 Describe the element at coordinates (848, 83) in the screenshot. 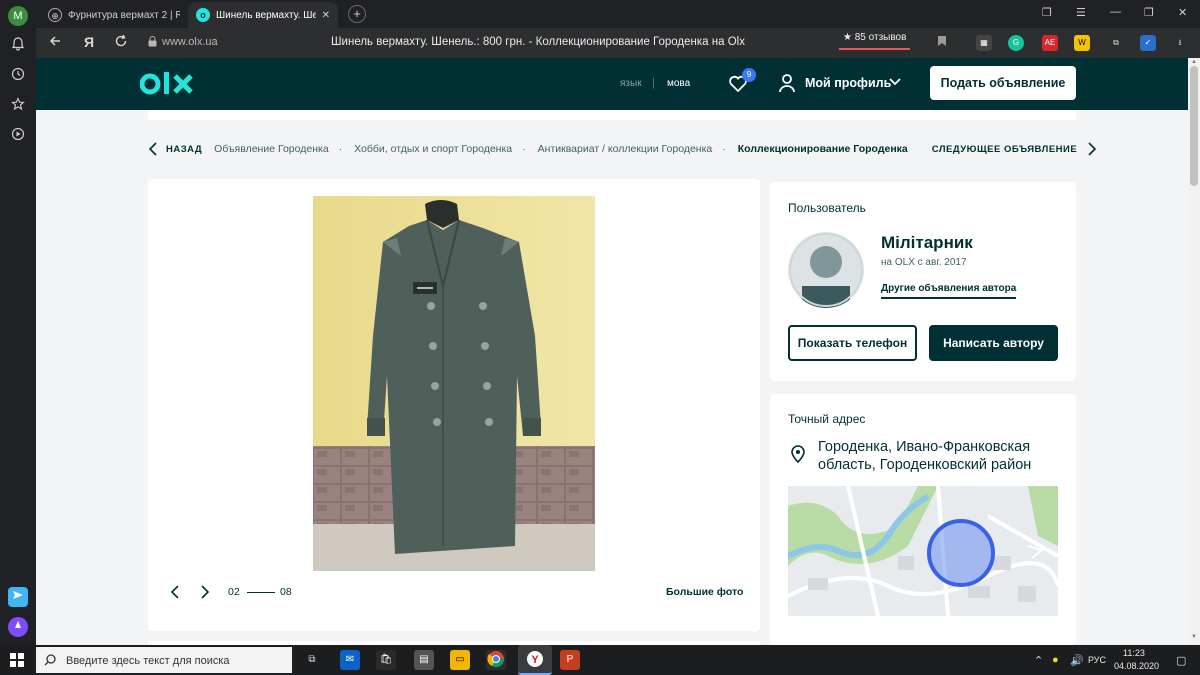

I see `my-profile-link: Мой профиль` at that location.